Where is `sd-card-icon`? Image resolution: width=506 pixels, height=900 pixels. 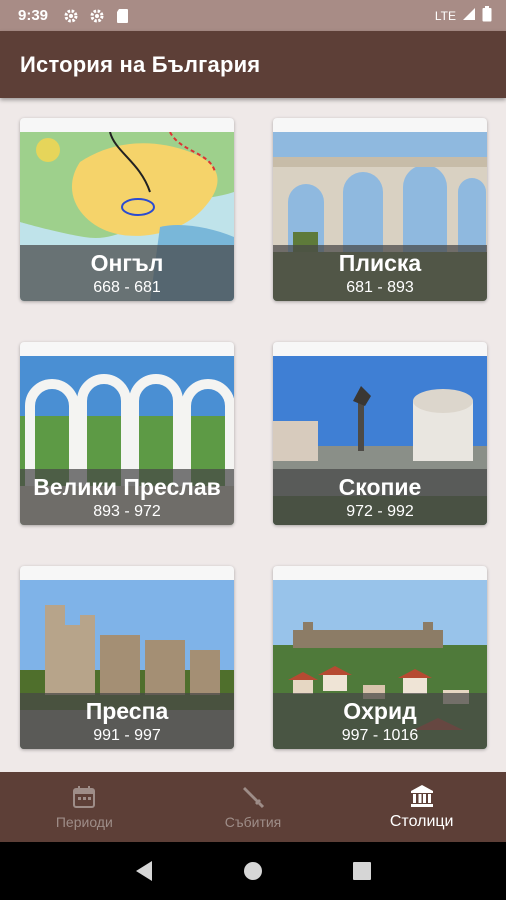
sd-card-icon is located at coordinates (123, 16).